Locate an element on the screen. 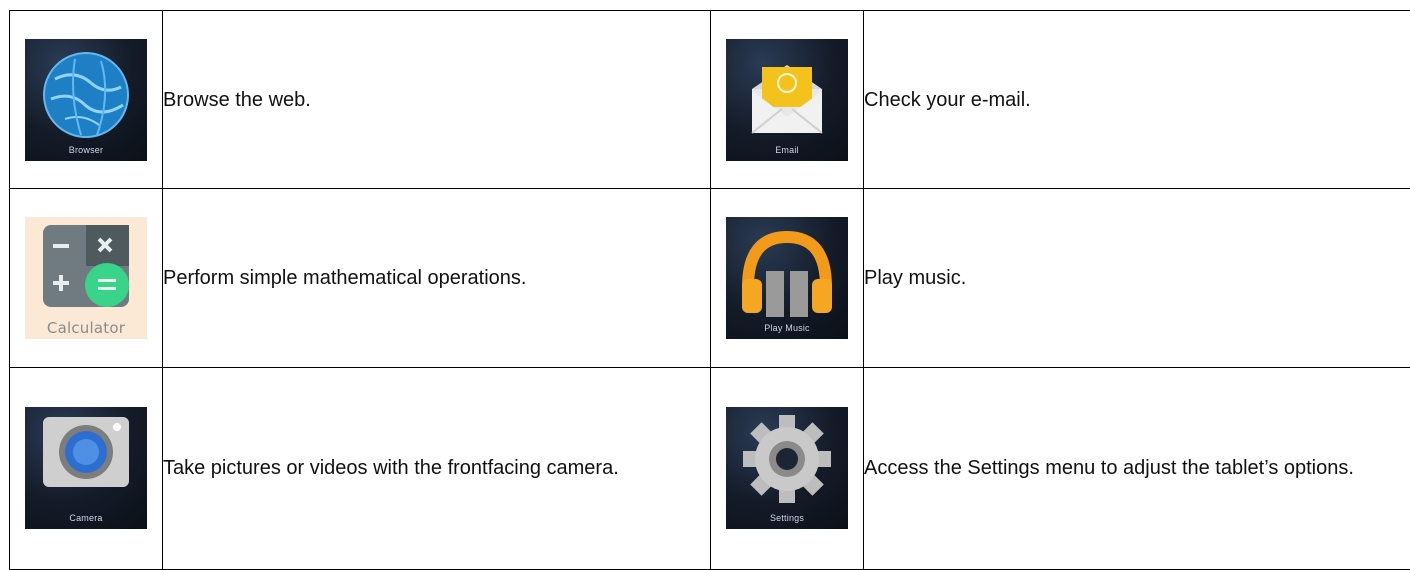 This screenshot has height=570, width=1410. camera-app-icon: Camera is located at coordinates (86, 468).